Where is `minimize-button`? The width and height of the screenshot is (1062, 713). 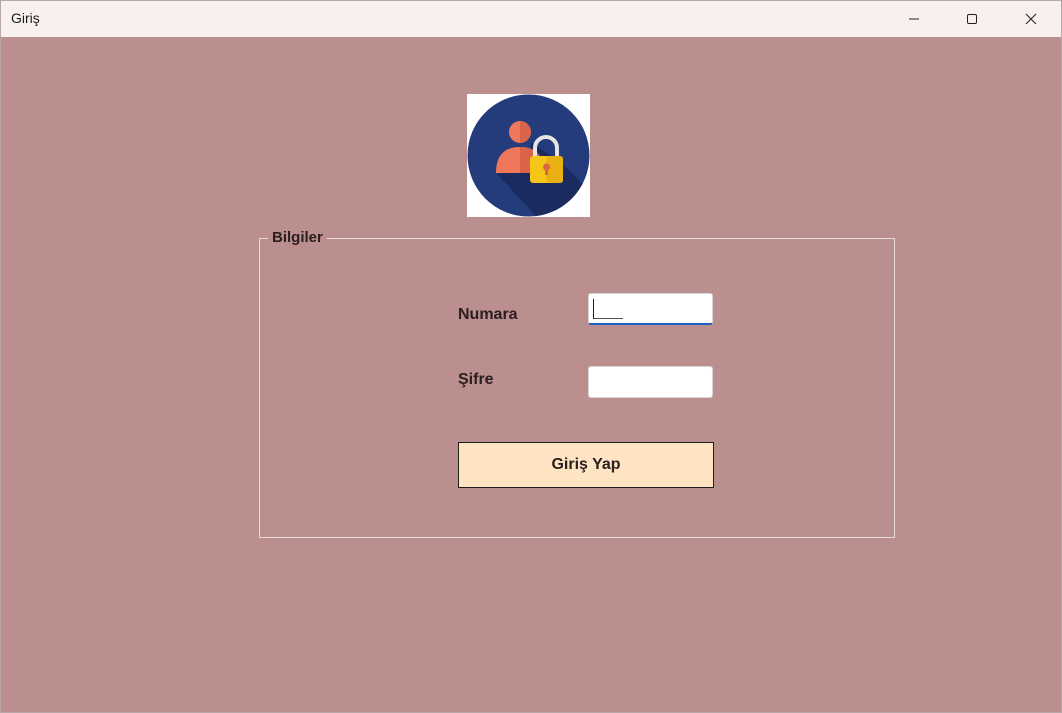
minimize-button is located at coordinates (914, 19).